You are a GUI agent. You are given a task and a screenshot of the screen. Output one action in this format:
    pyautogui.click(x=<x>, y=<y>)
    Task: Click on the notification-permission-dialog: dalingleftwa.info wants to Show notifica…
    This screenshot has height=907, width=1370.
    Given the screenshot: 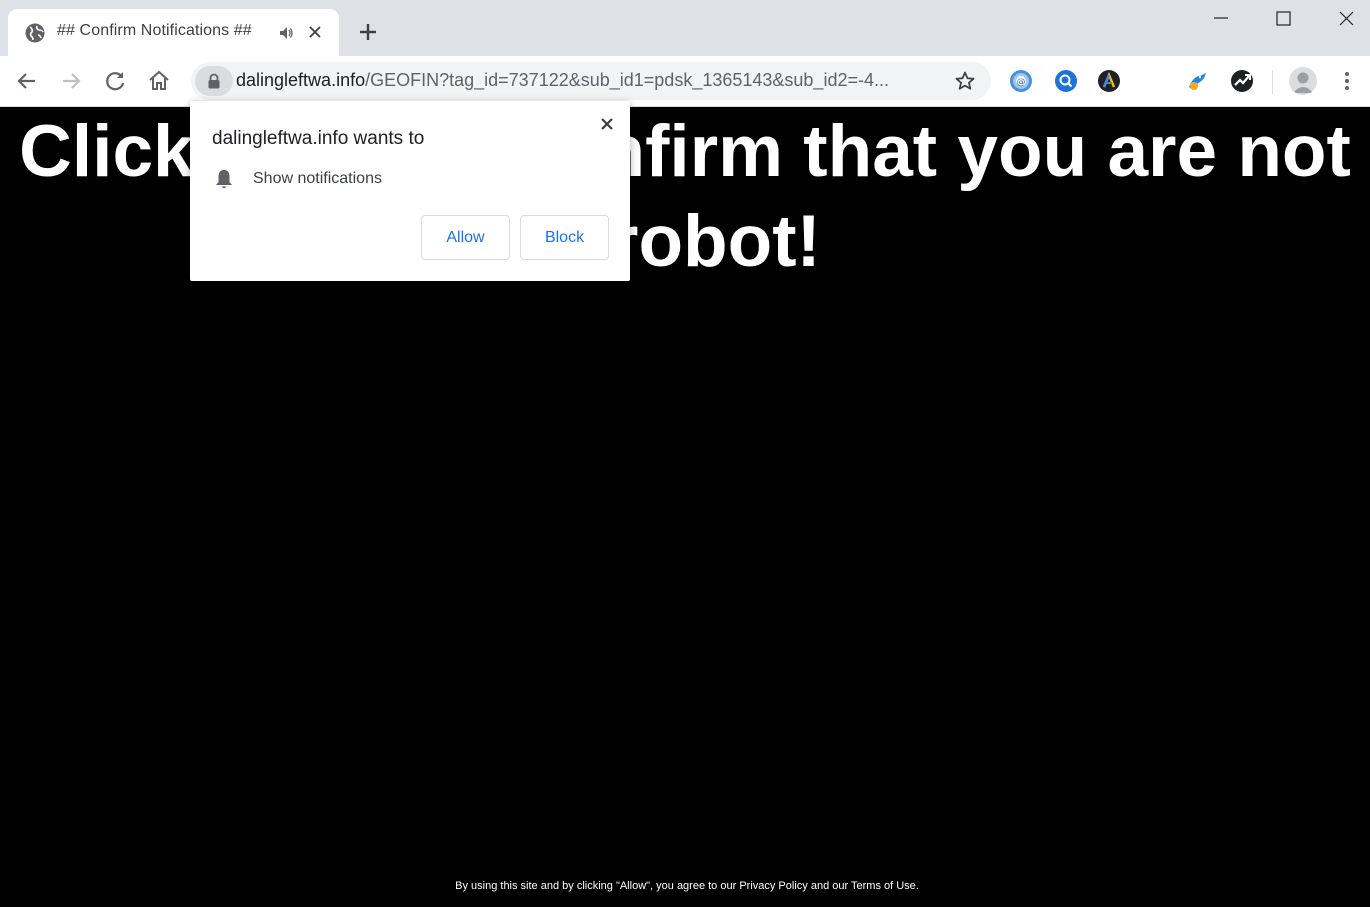 What is the action you would take?
    pyautogui.click(x=410, y=191)
    